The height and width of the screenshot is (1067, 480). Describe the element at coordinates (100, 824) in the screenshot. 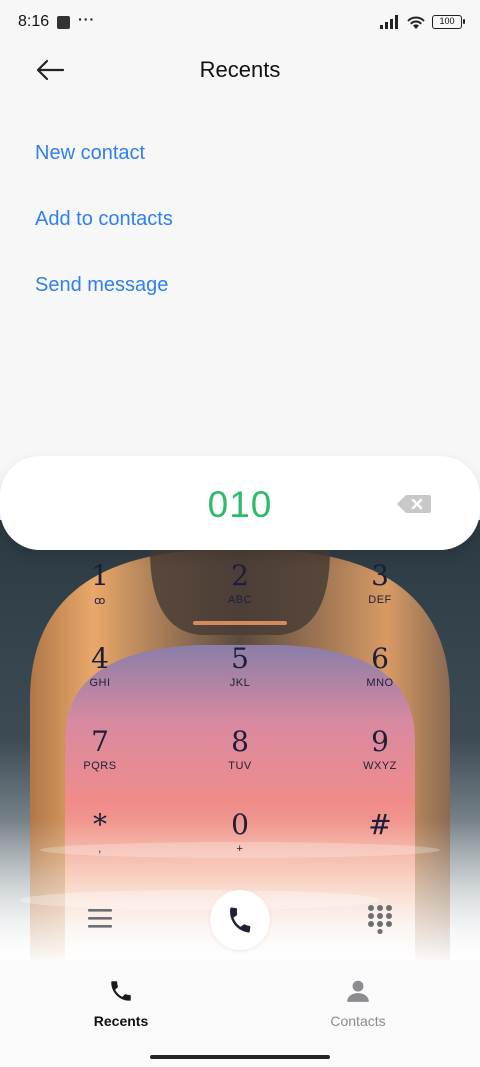

I see `key-digit: *` at that location.